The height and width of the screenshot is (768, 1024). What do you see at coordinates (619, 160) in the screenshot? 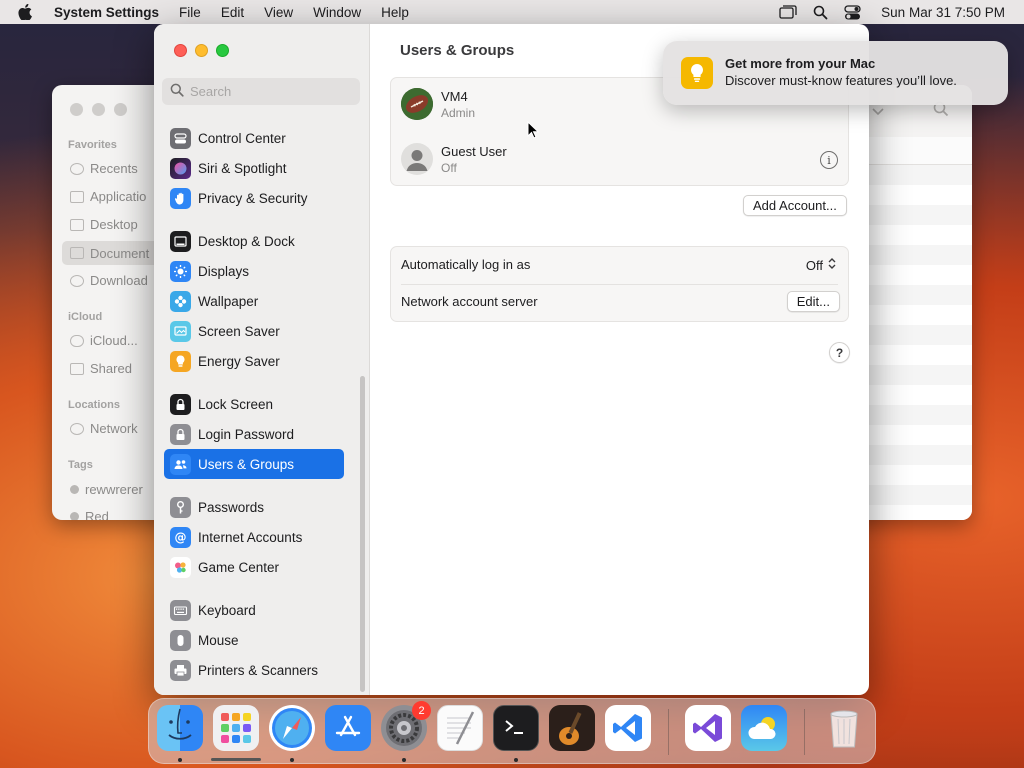
I see `user-row-guest: Guest User Off i` at bounding box center [619, 160].